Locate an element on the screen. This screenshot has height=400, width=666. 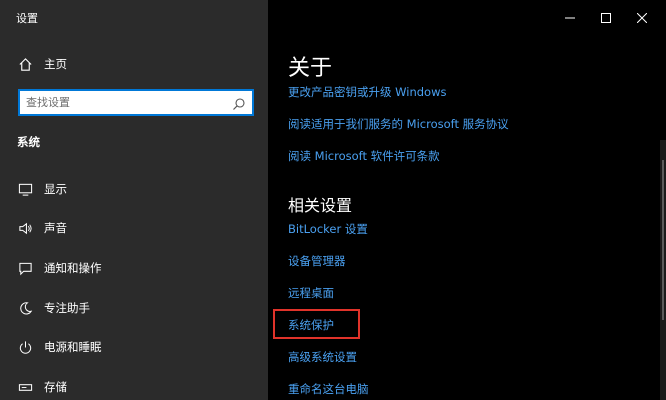
related-settings-title: 相关设置 is located at coordinates (320, 205).